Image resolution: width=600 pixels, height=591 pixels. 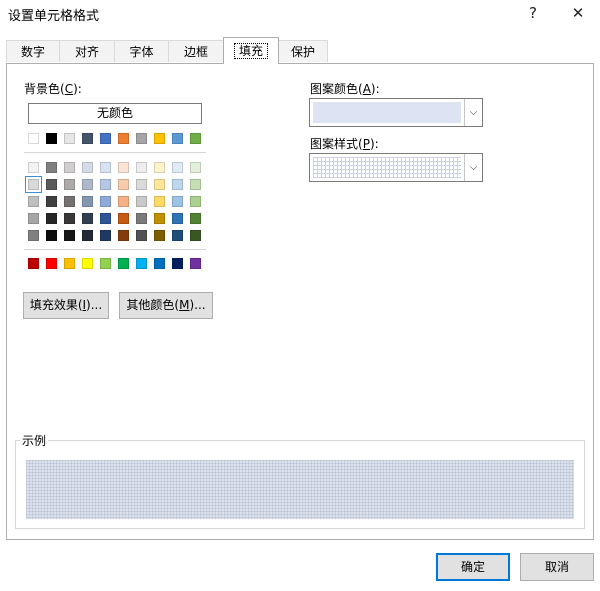 I want to click on pattern-style-dropdown: ⌵, so click(x=396, y=167).